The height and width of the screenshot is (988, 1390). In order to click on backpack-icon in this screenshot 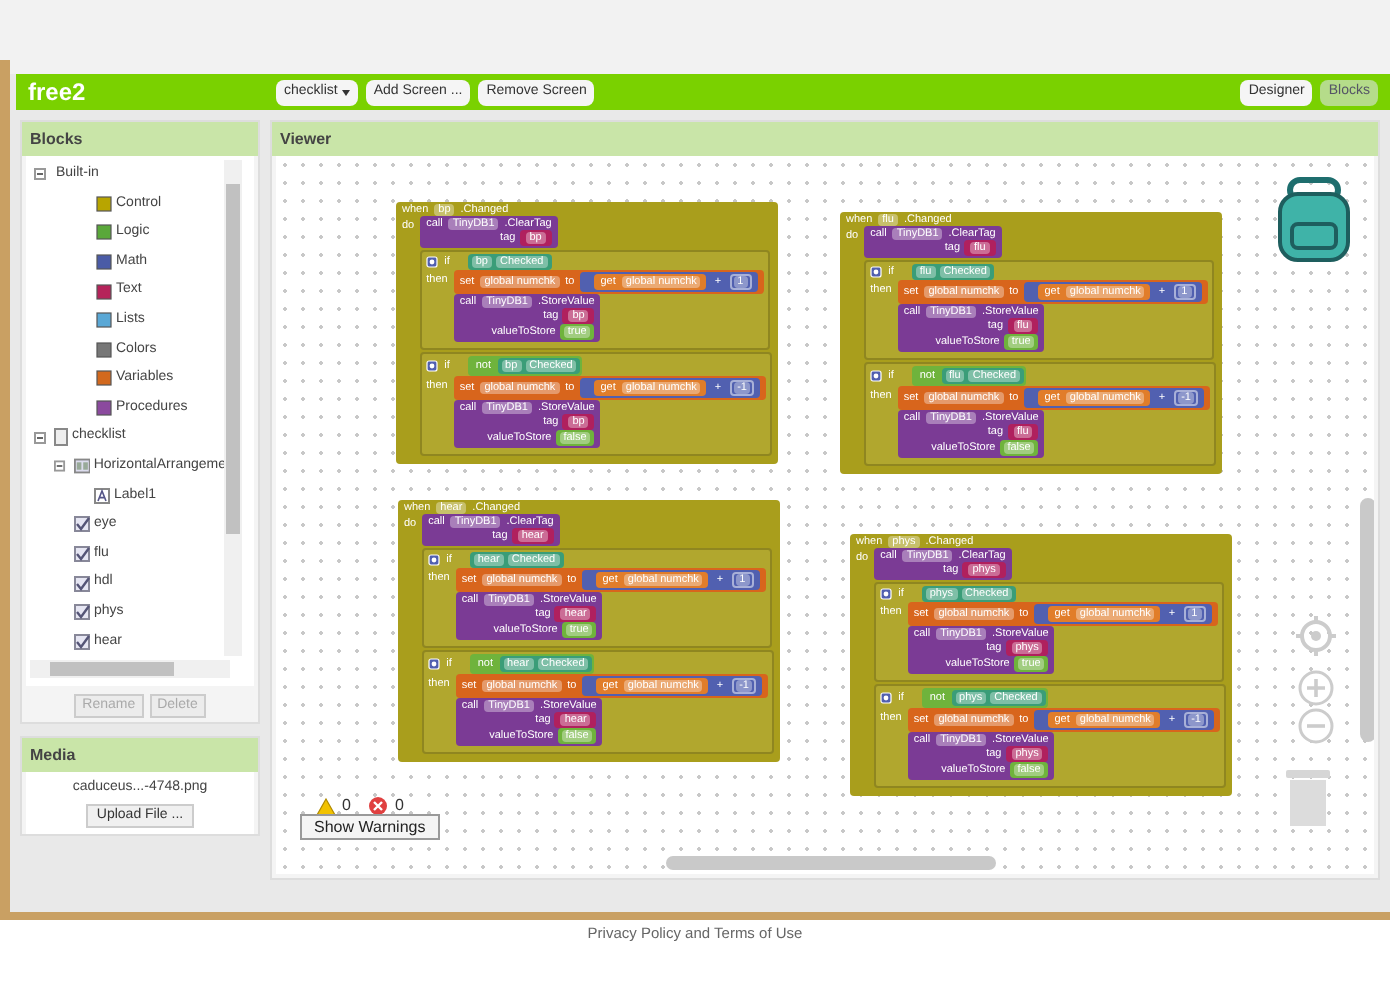, I will do `click(1314, 220)`.